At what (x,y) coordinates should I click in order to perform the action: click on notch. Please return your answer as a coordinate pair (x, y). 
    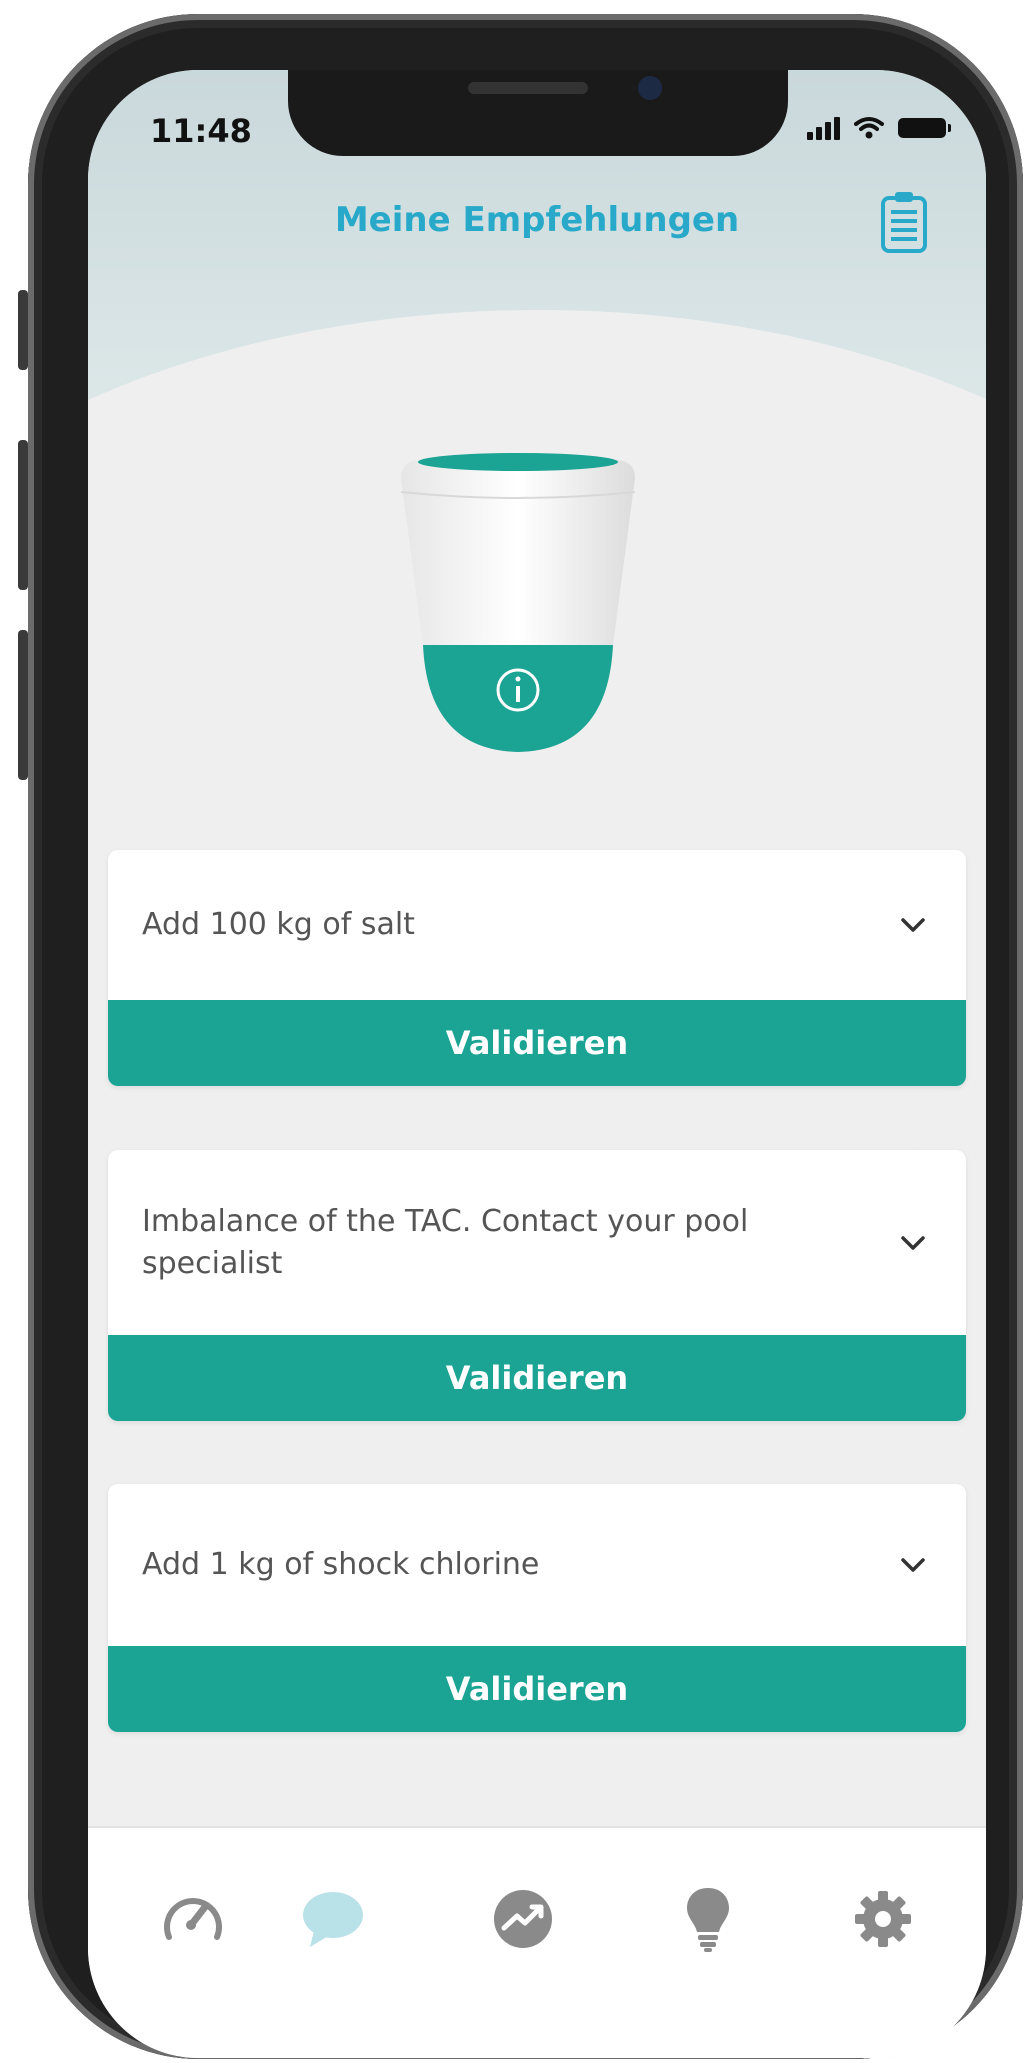
    Looking at the image, I should click on (538, 113).